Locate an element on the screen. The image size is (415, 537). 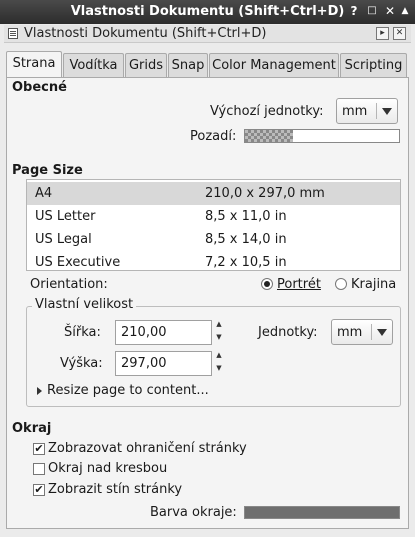
background-color-button is located at coordinates (322, 136).